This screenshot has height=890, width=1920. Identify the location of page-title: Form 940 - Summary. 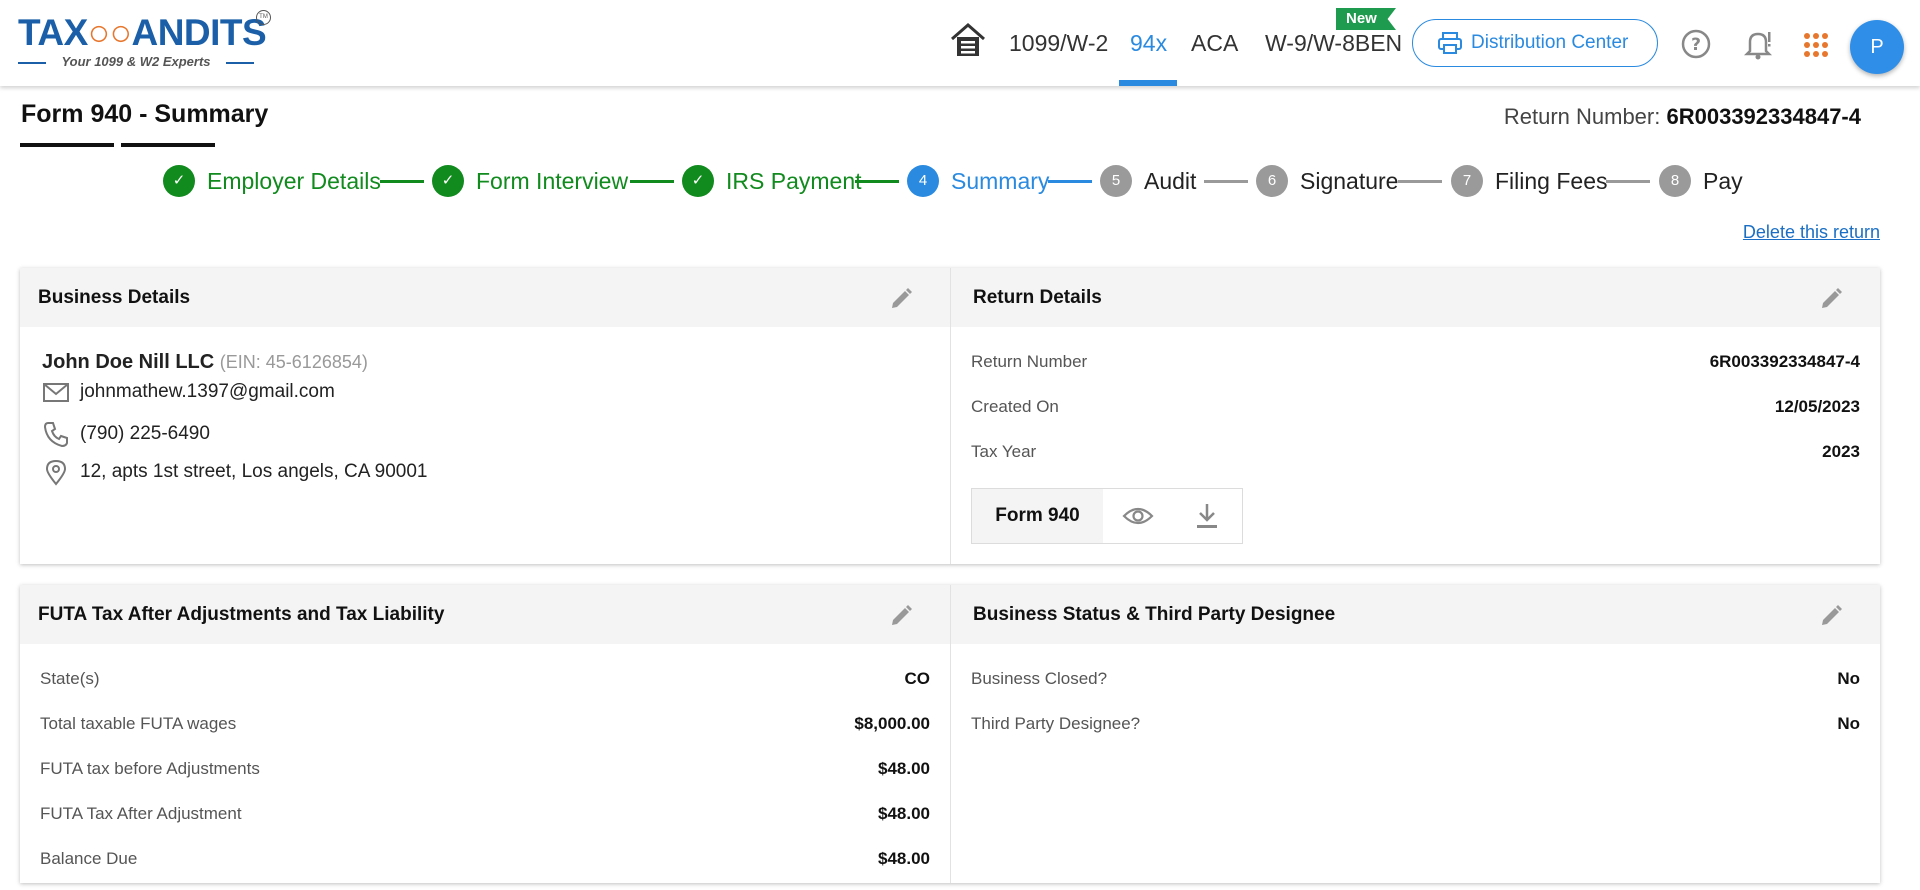
(145, 114).